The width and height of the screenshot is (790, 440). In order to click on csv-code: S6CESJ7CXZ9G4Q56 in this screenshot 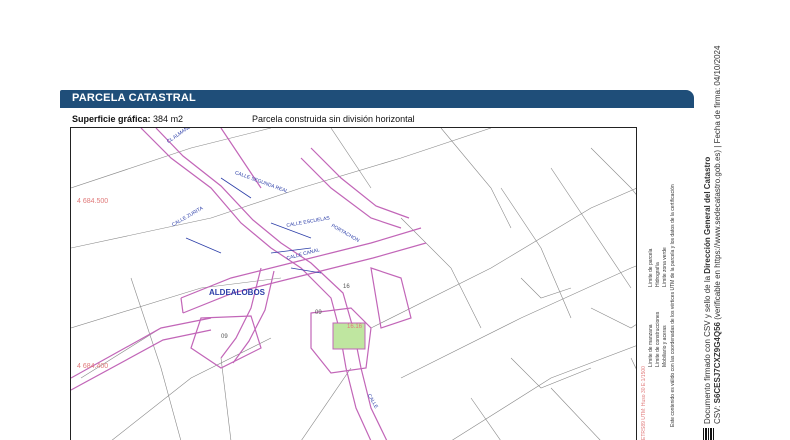, I will do `click(717, 363)`.